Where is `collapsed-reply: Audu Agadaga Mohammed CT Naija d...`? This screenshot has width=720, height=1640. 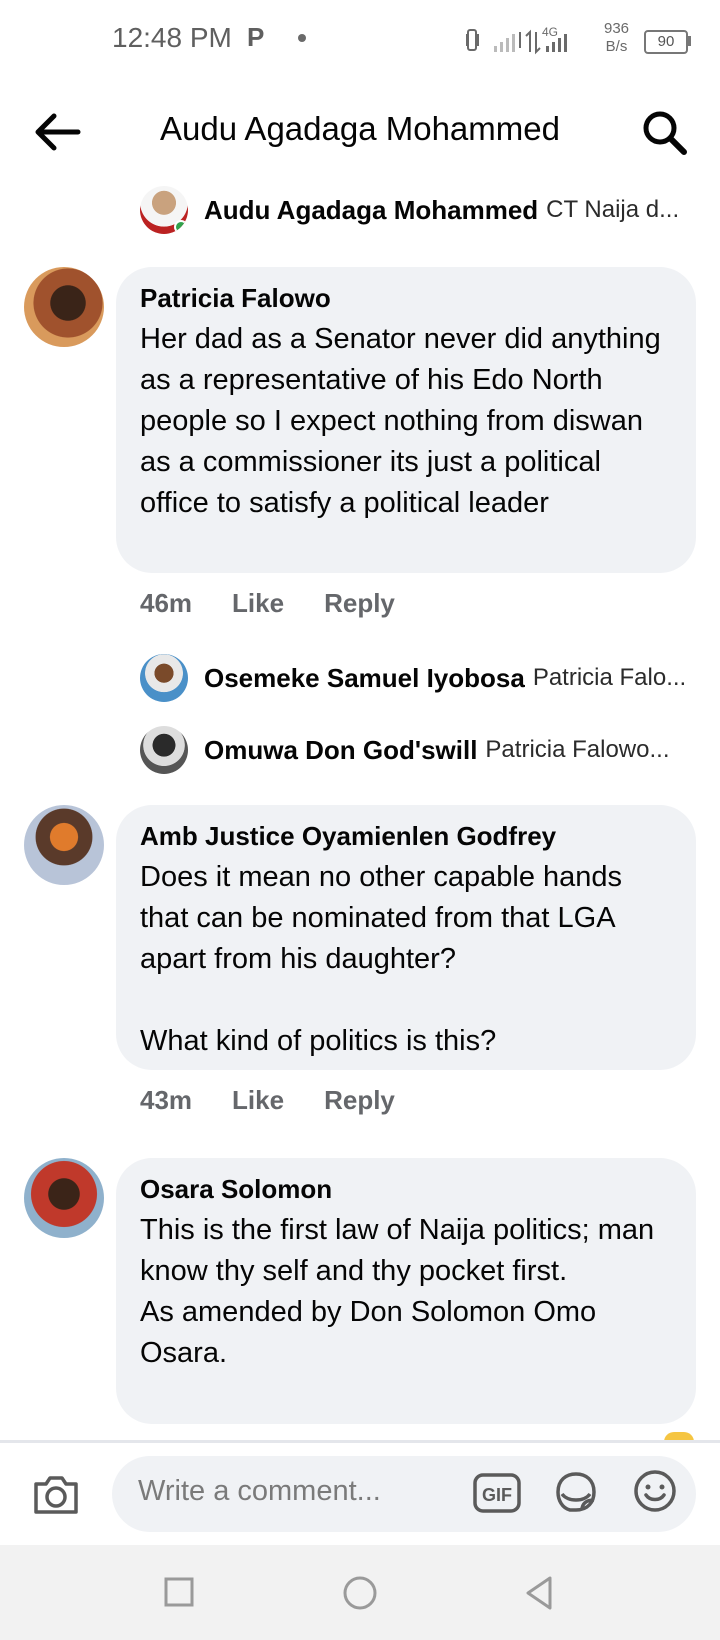 collapsed-reply: Audu Agadaga Mohammed CT Naija d... is located at coordinates (420, 210).